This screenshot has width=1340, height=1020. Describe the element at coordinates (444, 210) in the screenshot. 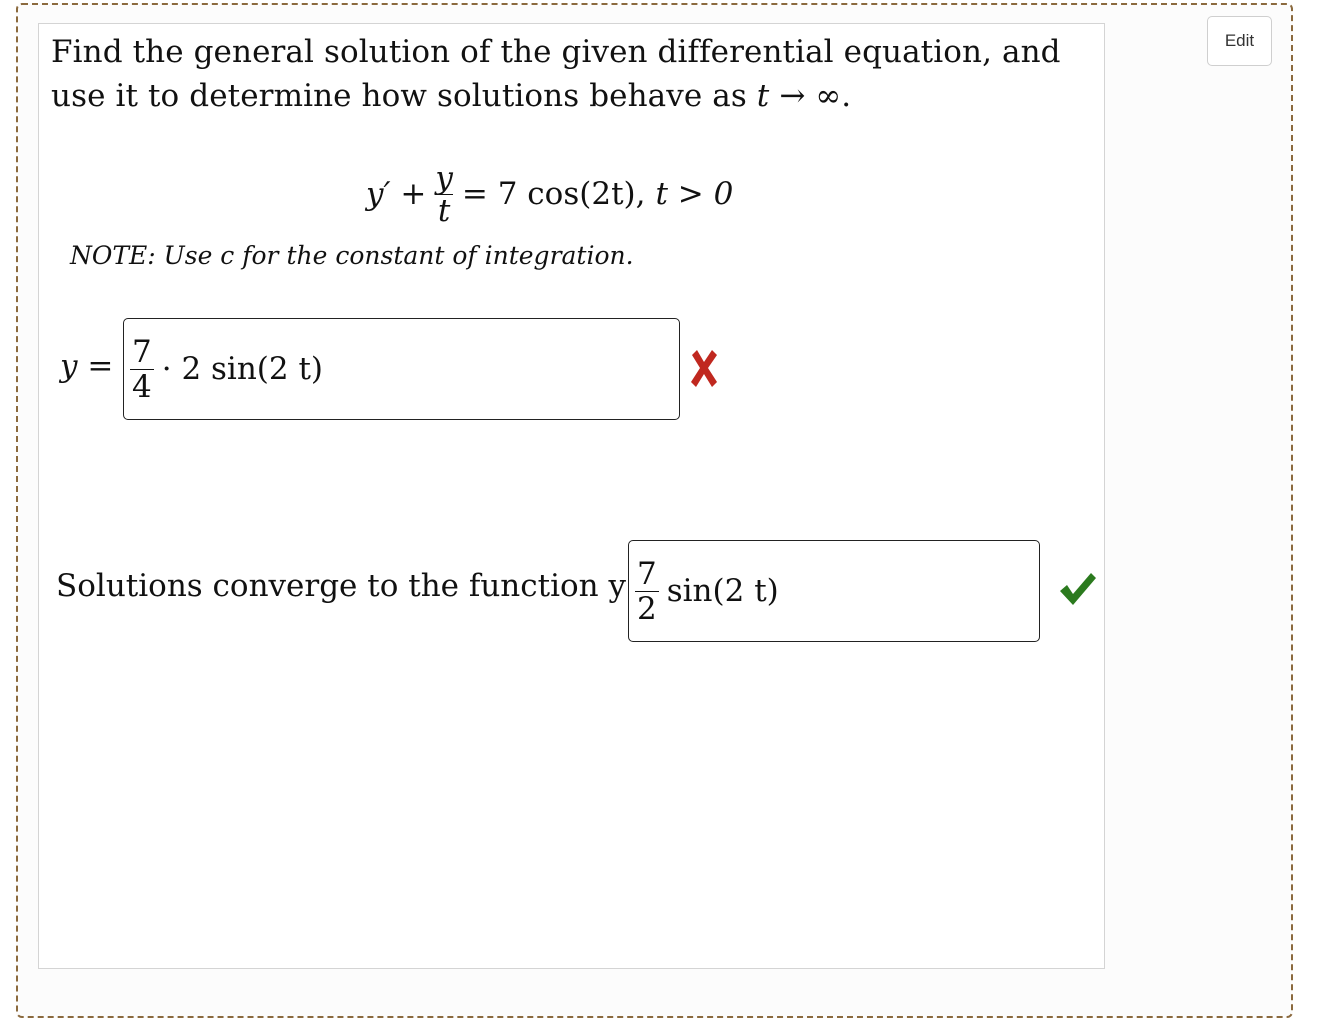

I see `fraction-denominator: t` at that location.